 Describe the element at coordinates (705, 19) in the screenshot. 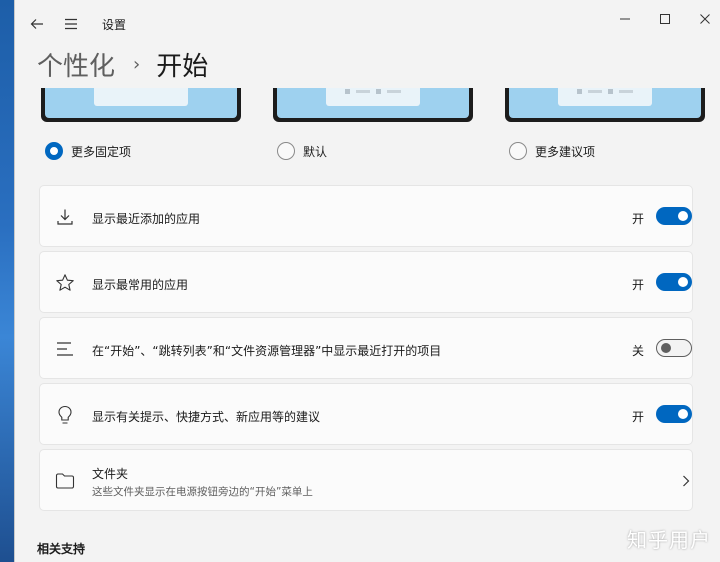

I see `close-icon` at that location.